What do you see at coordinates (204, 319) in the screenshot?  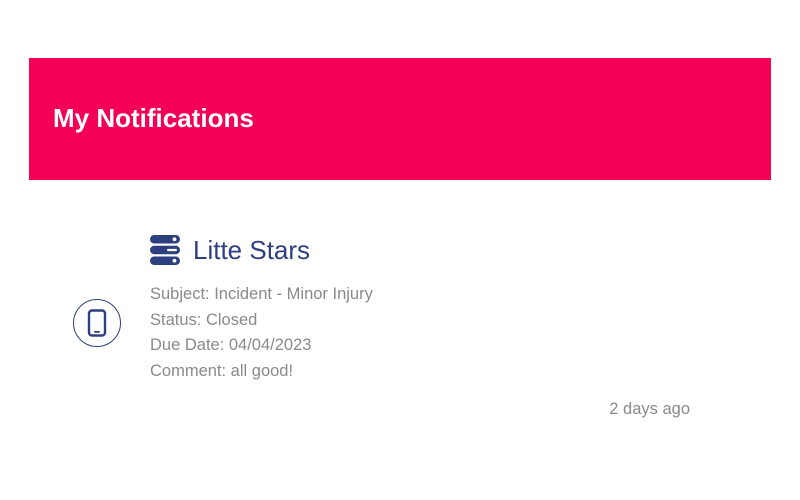 I see `notification-status: Status: Closed` at bounding box center [204, 319].